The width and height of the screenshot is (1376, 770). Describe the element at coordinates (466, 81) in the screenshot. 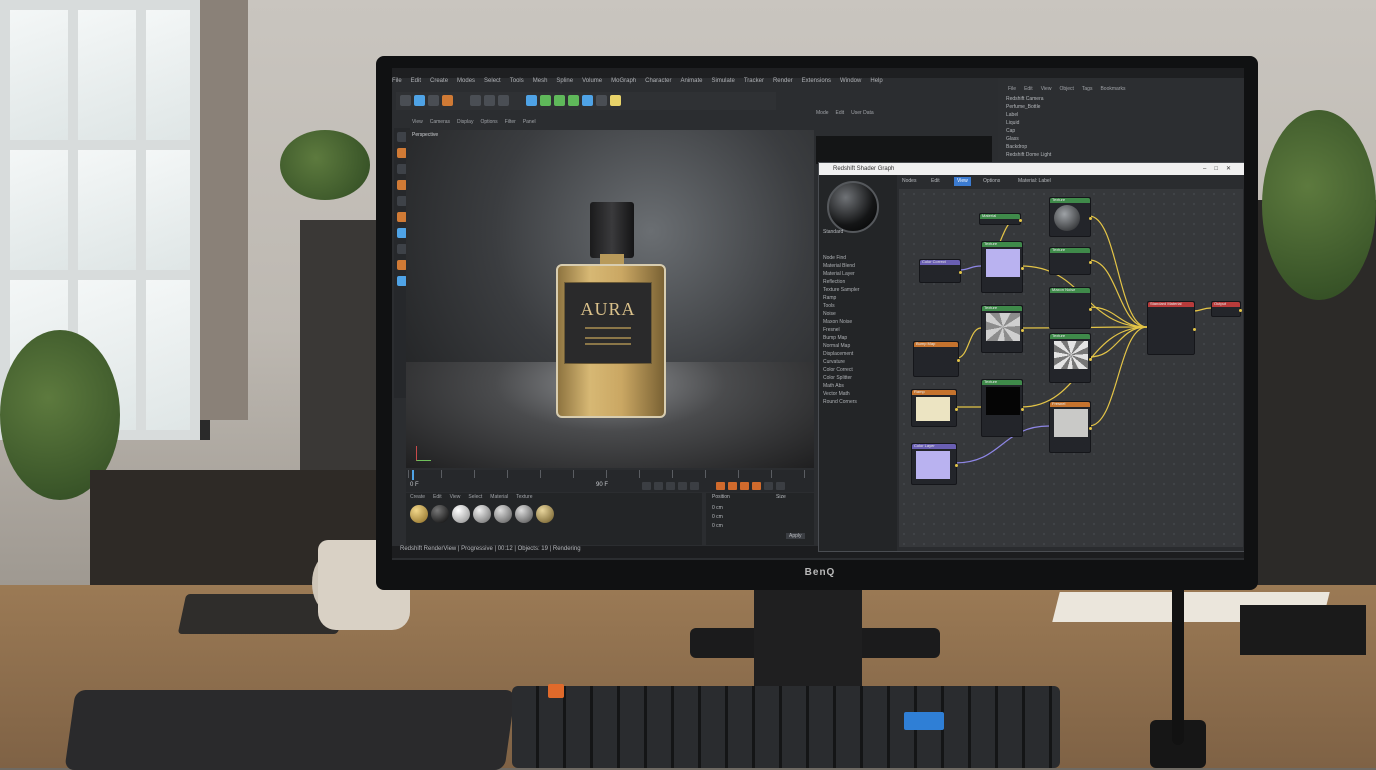

I see `menu-item-3: Modes` at that location.